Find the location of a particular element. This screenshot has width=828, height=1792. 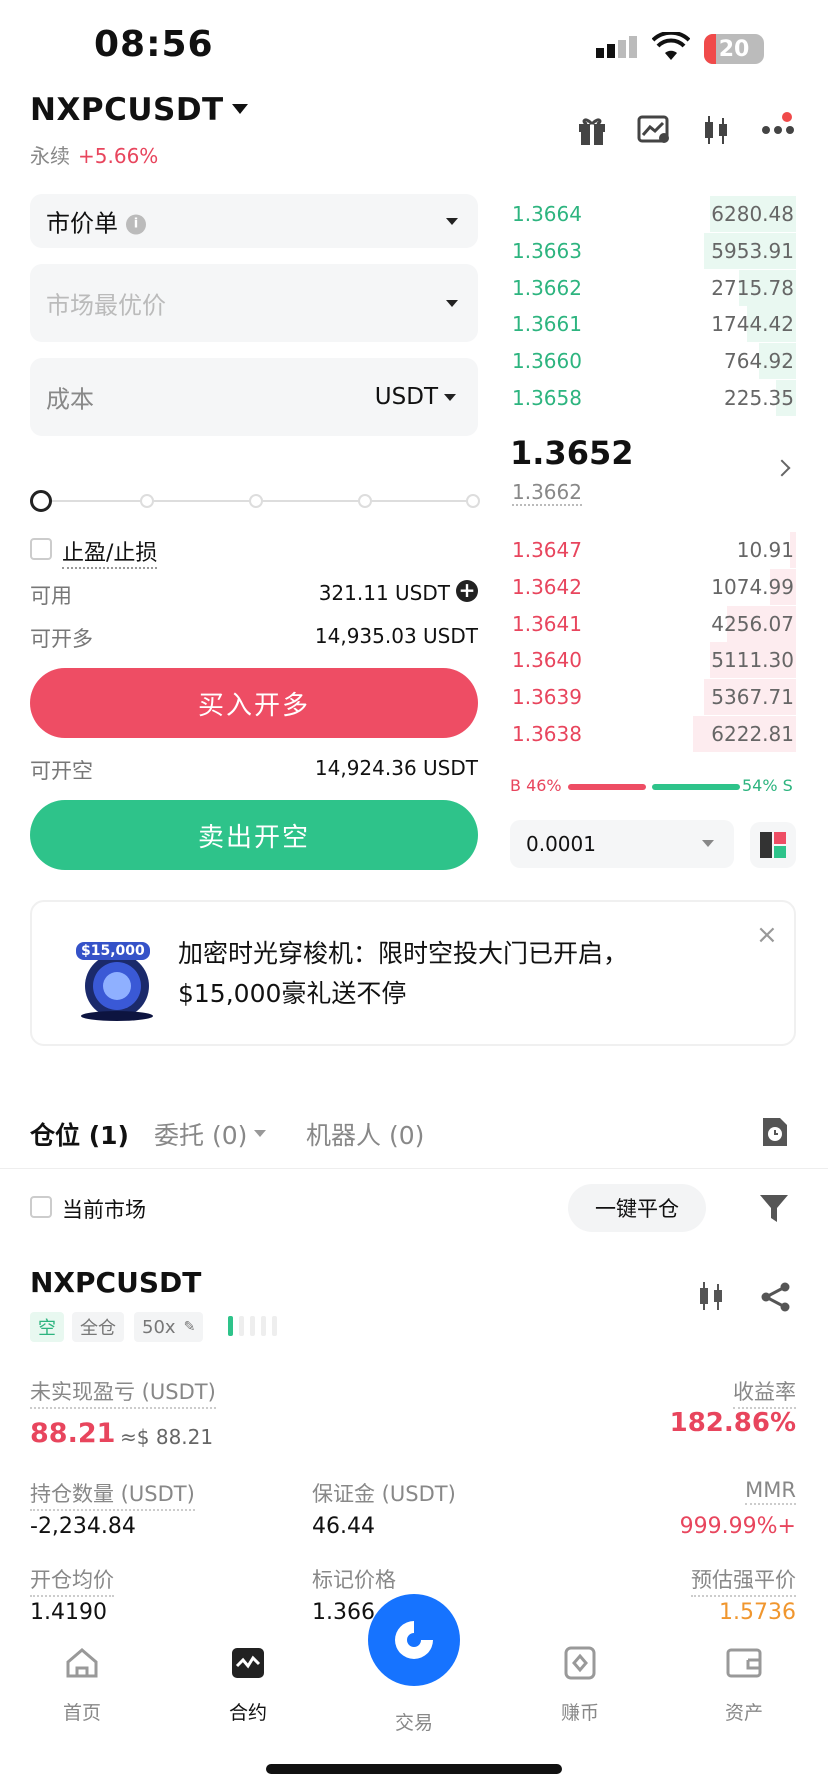

filter-icon is located at coordinates (774, 1210).